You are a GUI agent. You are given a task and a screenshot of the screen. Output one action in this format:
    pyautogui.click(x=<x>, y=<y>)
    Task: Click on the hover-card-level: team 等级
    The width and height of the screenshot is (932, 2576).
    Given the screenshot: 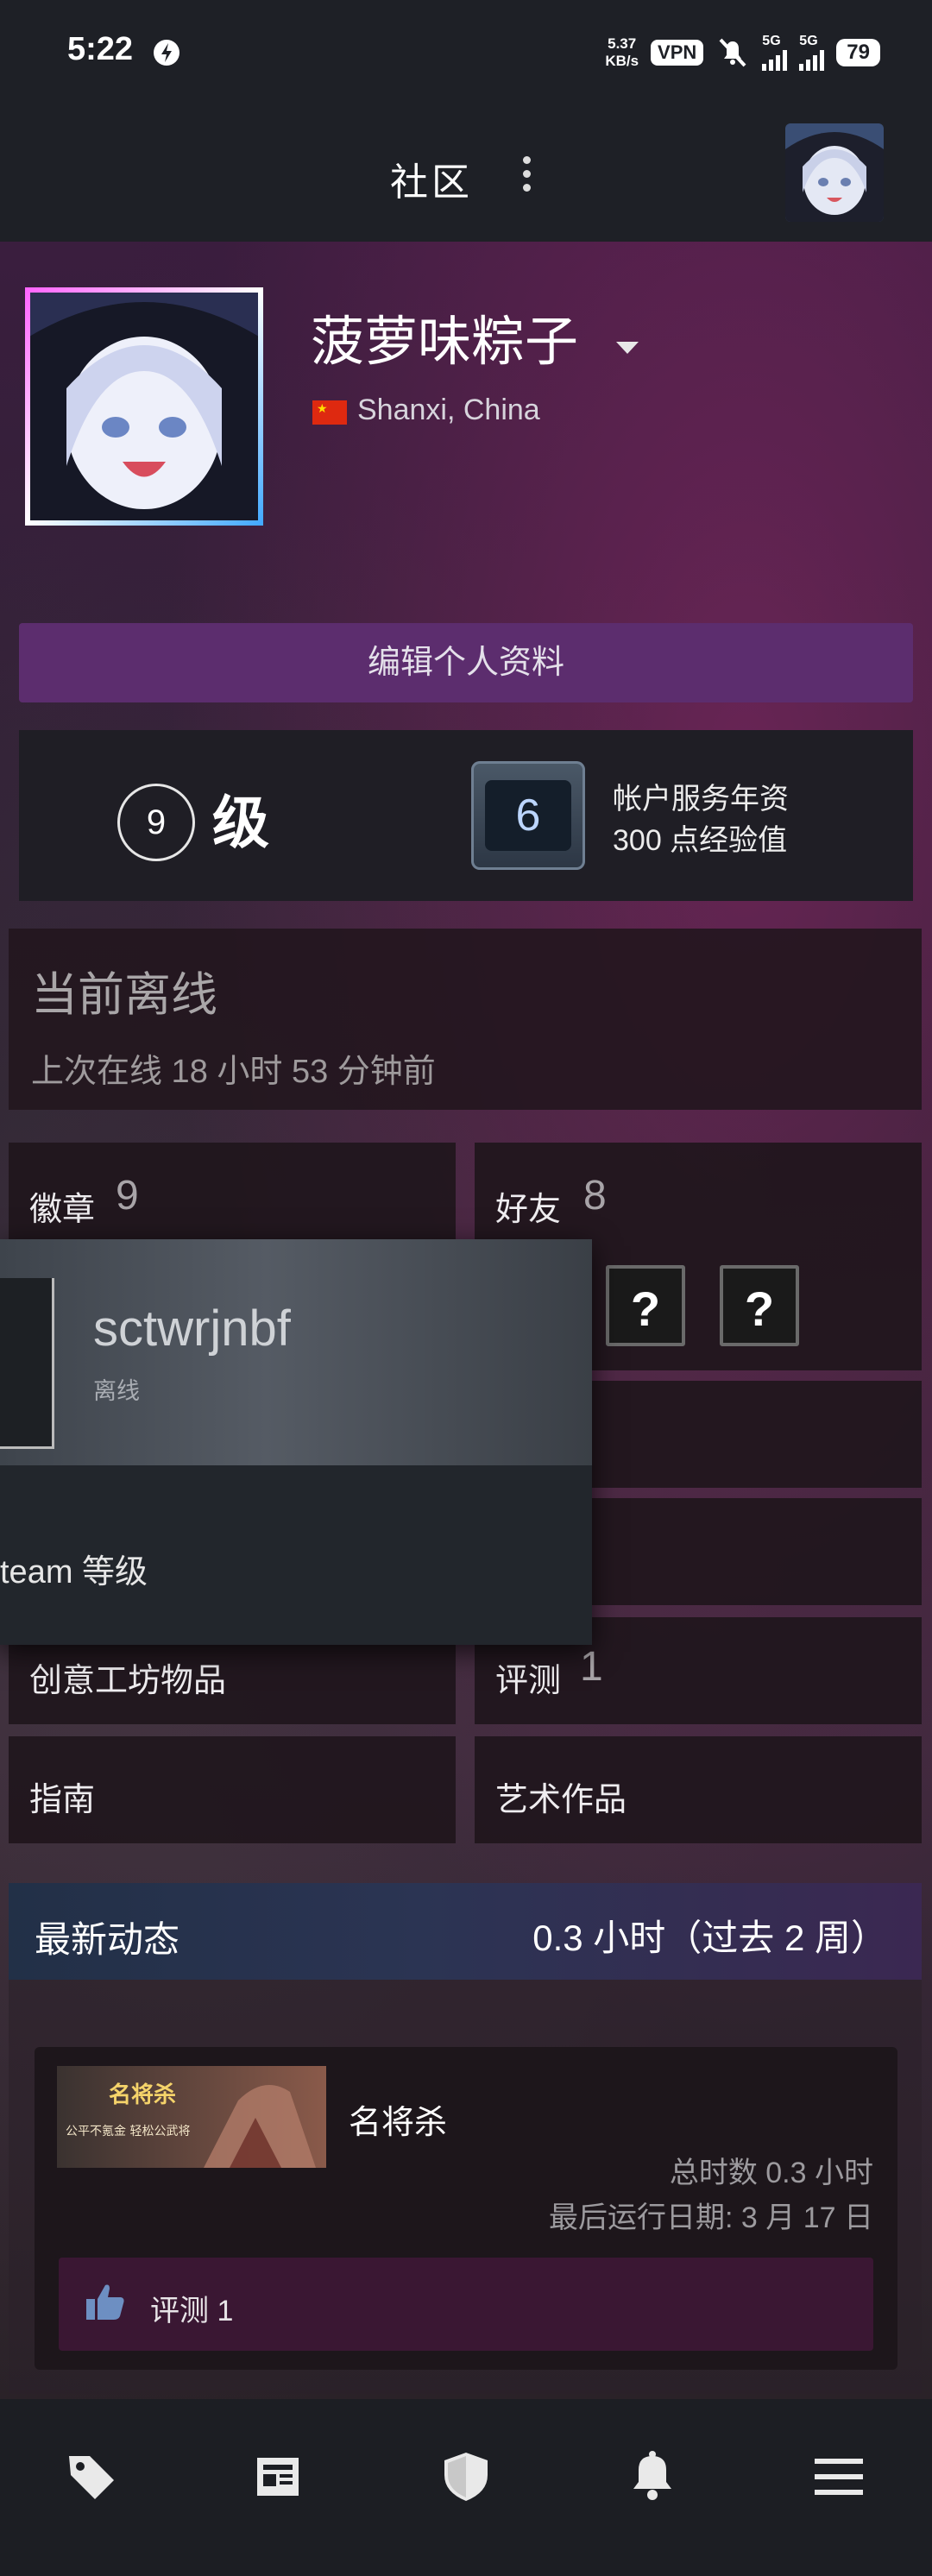 What is the action you would take?
    pyautogui.click(x=74, y=1572)
    